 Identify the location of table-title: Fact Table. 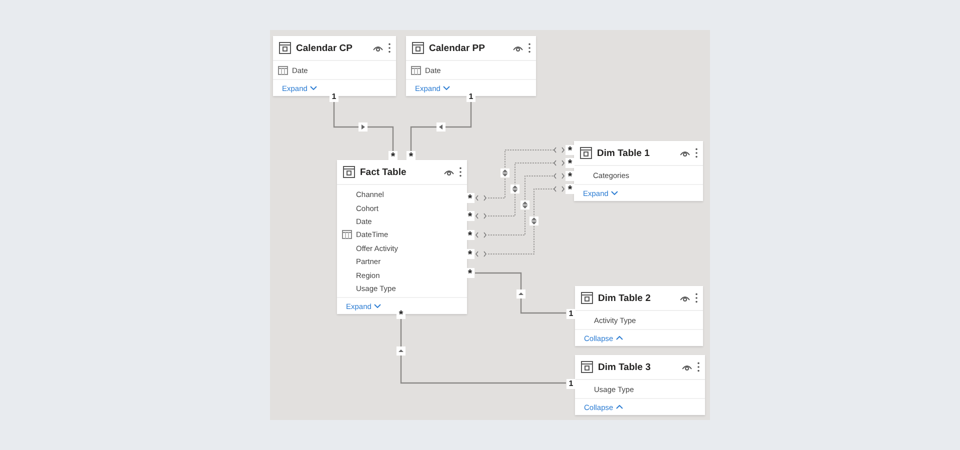
(384, 172).